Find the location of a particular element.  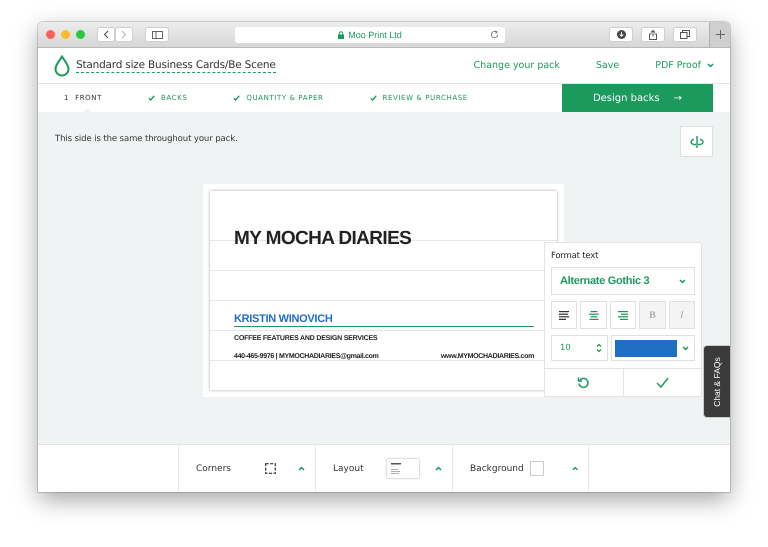

tabs-icon is located at coordinates (685, 34).